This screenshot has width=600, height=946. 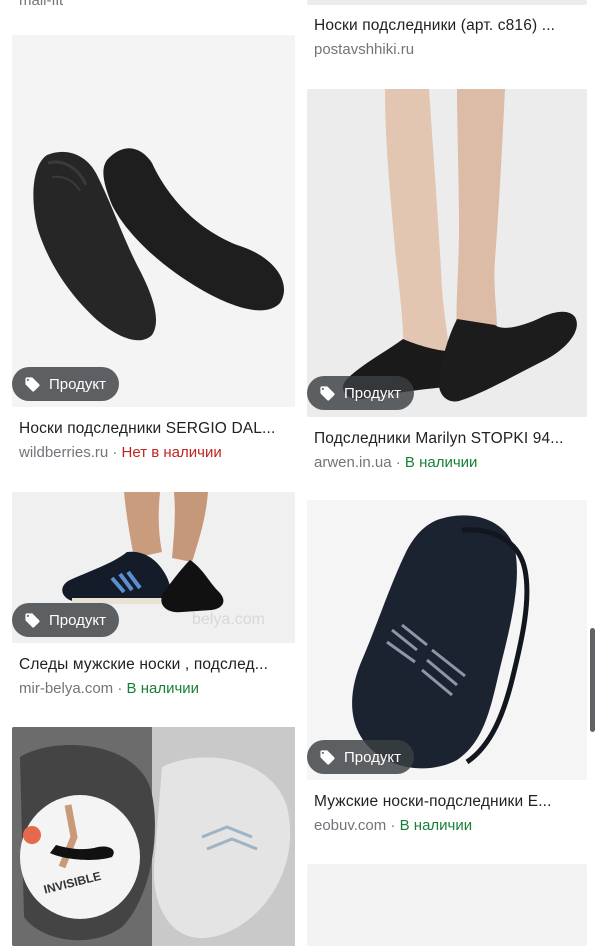 I want to click on result-source: eobuv.com · В наличии, so click(x=393, y=825).